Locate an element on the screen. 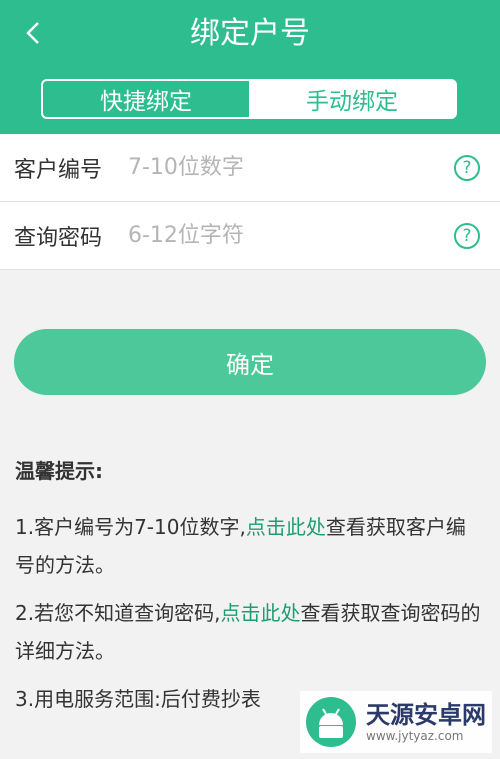 This screenshot has width=500, height=759. tips-title: 温馨提示: is located at coordinates (59, 471).